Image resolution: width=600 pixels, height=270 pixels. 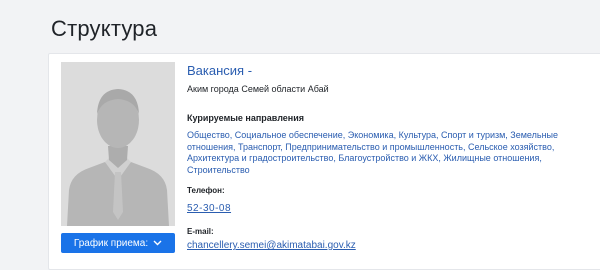 I want to click on chevron-down-icon, so click(x=157, y=243).